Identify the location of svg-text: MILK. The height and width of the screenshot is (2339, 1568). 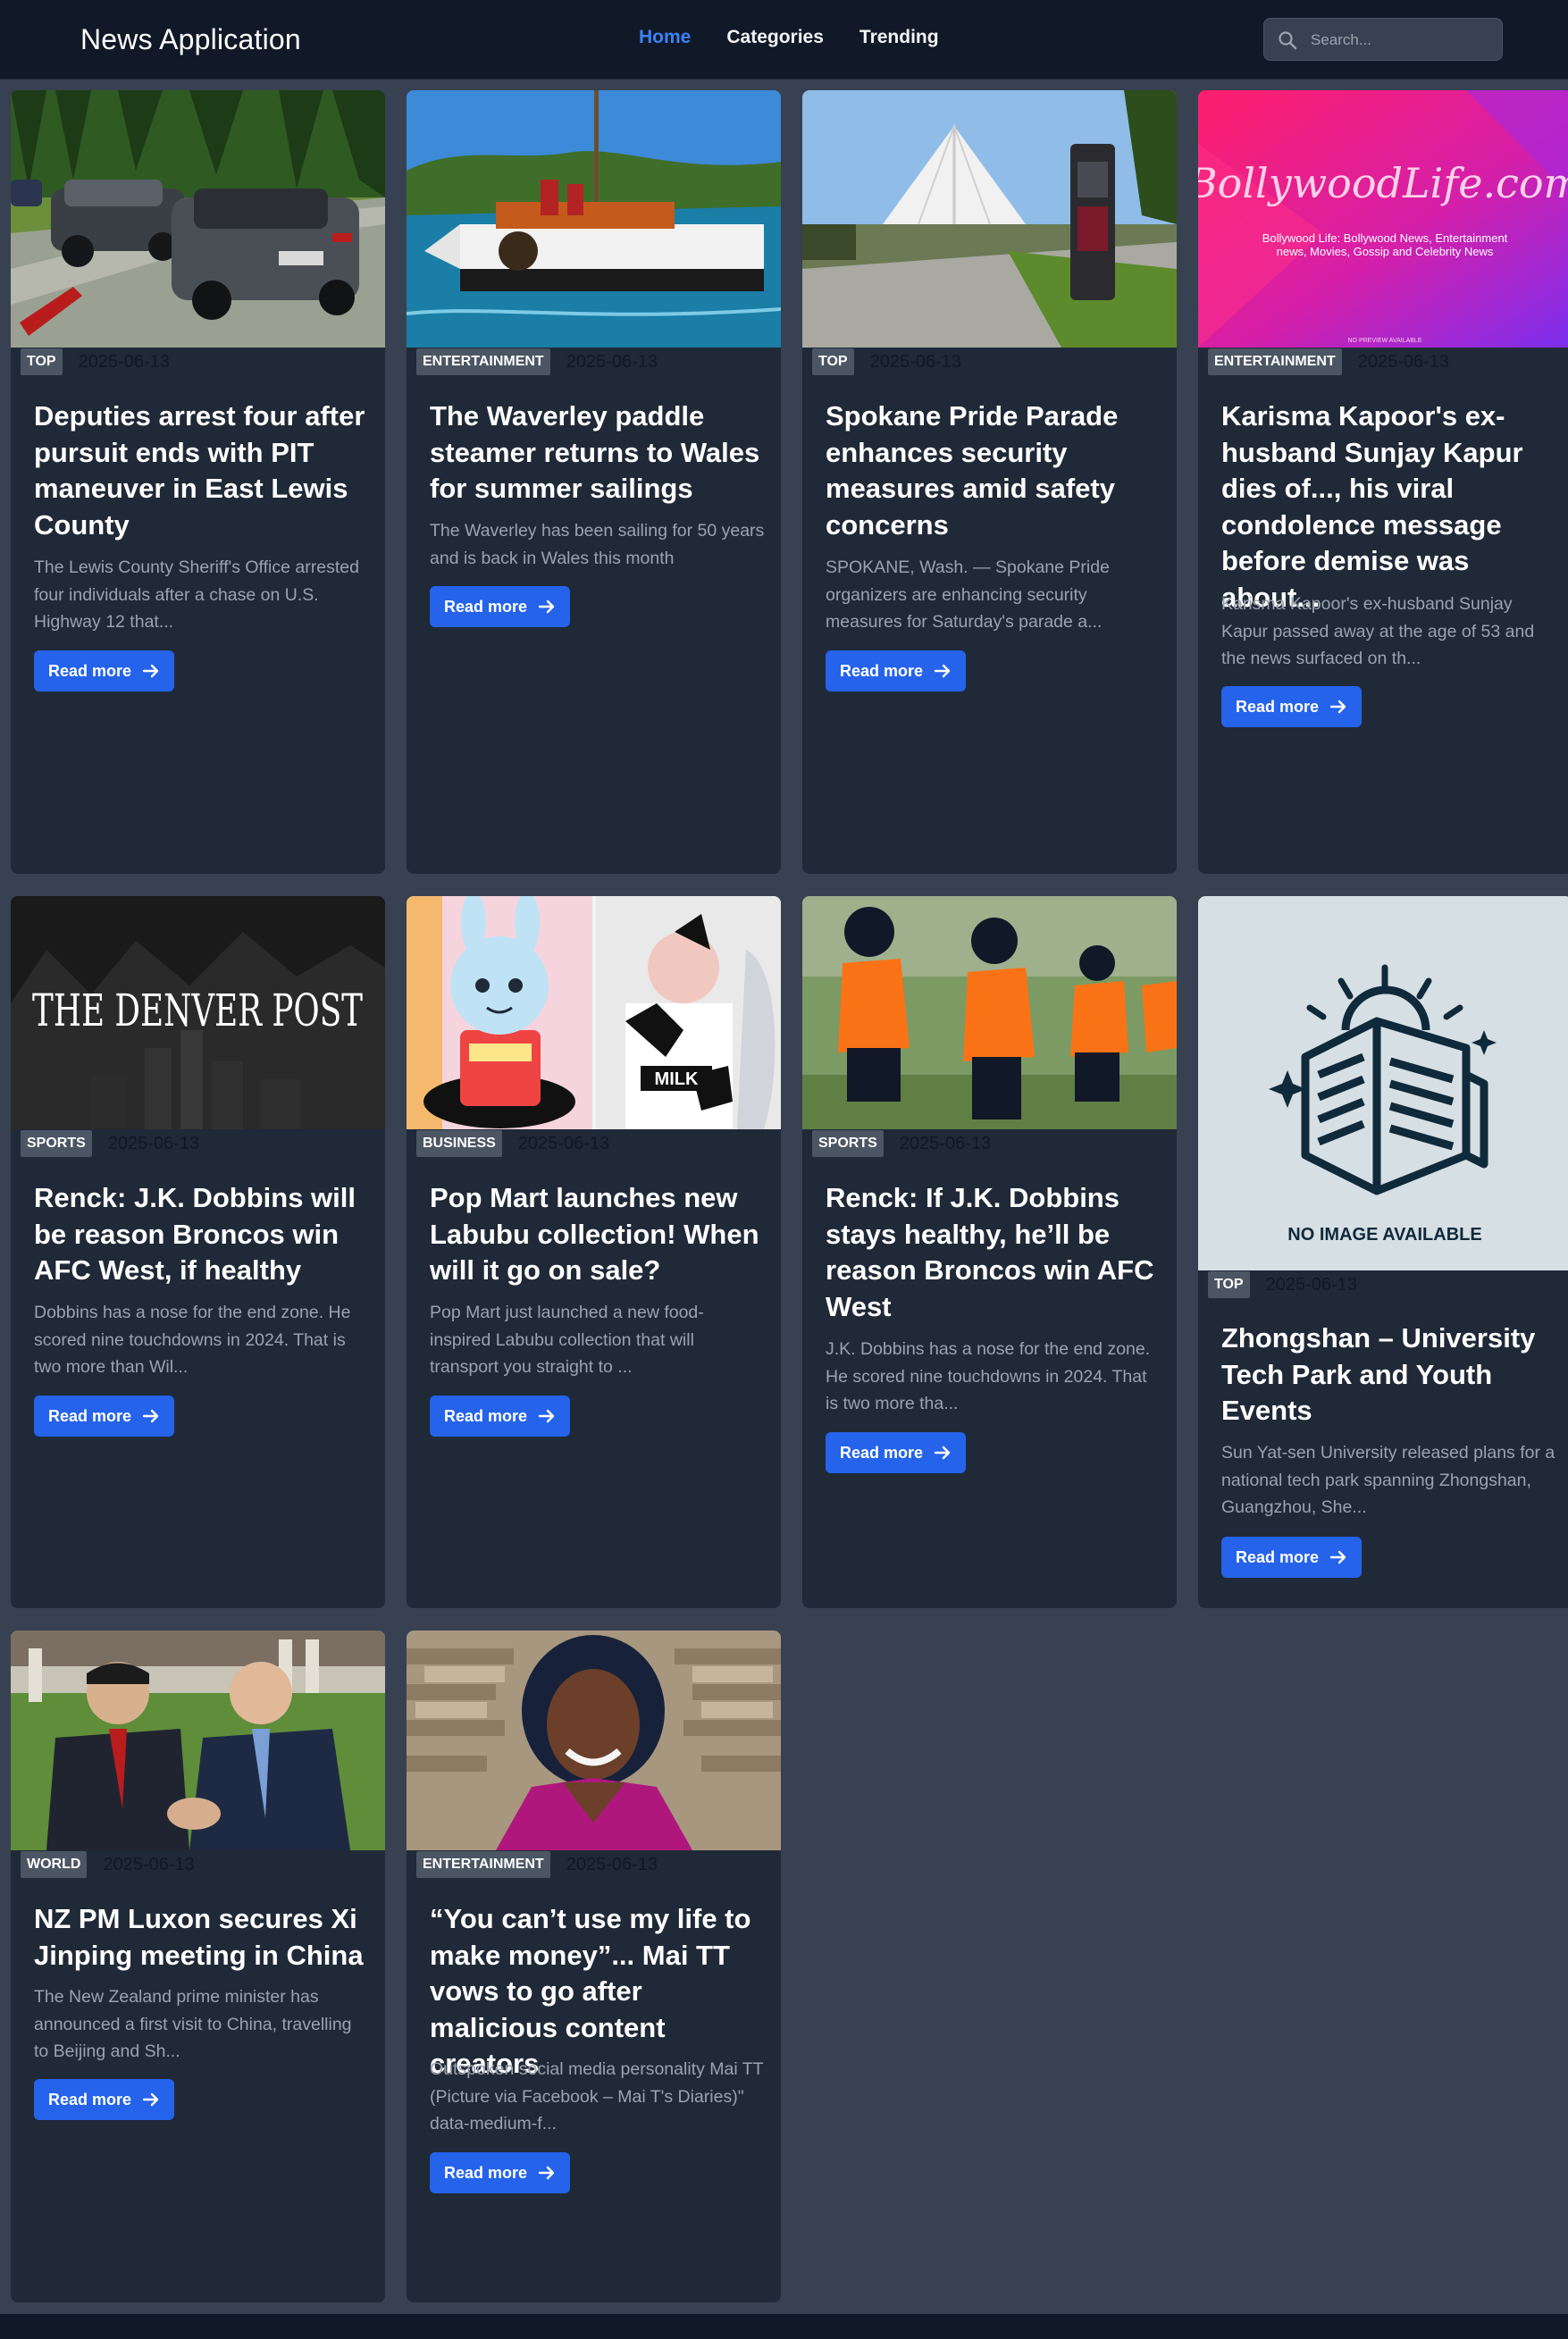
(677, 1079).